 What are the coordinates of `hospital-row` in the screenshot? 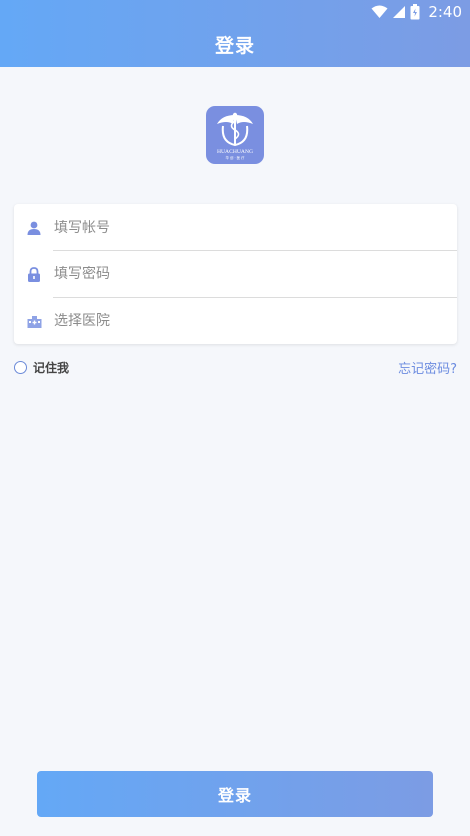 It's located at (235, 321).